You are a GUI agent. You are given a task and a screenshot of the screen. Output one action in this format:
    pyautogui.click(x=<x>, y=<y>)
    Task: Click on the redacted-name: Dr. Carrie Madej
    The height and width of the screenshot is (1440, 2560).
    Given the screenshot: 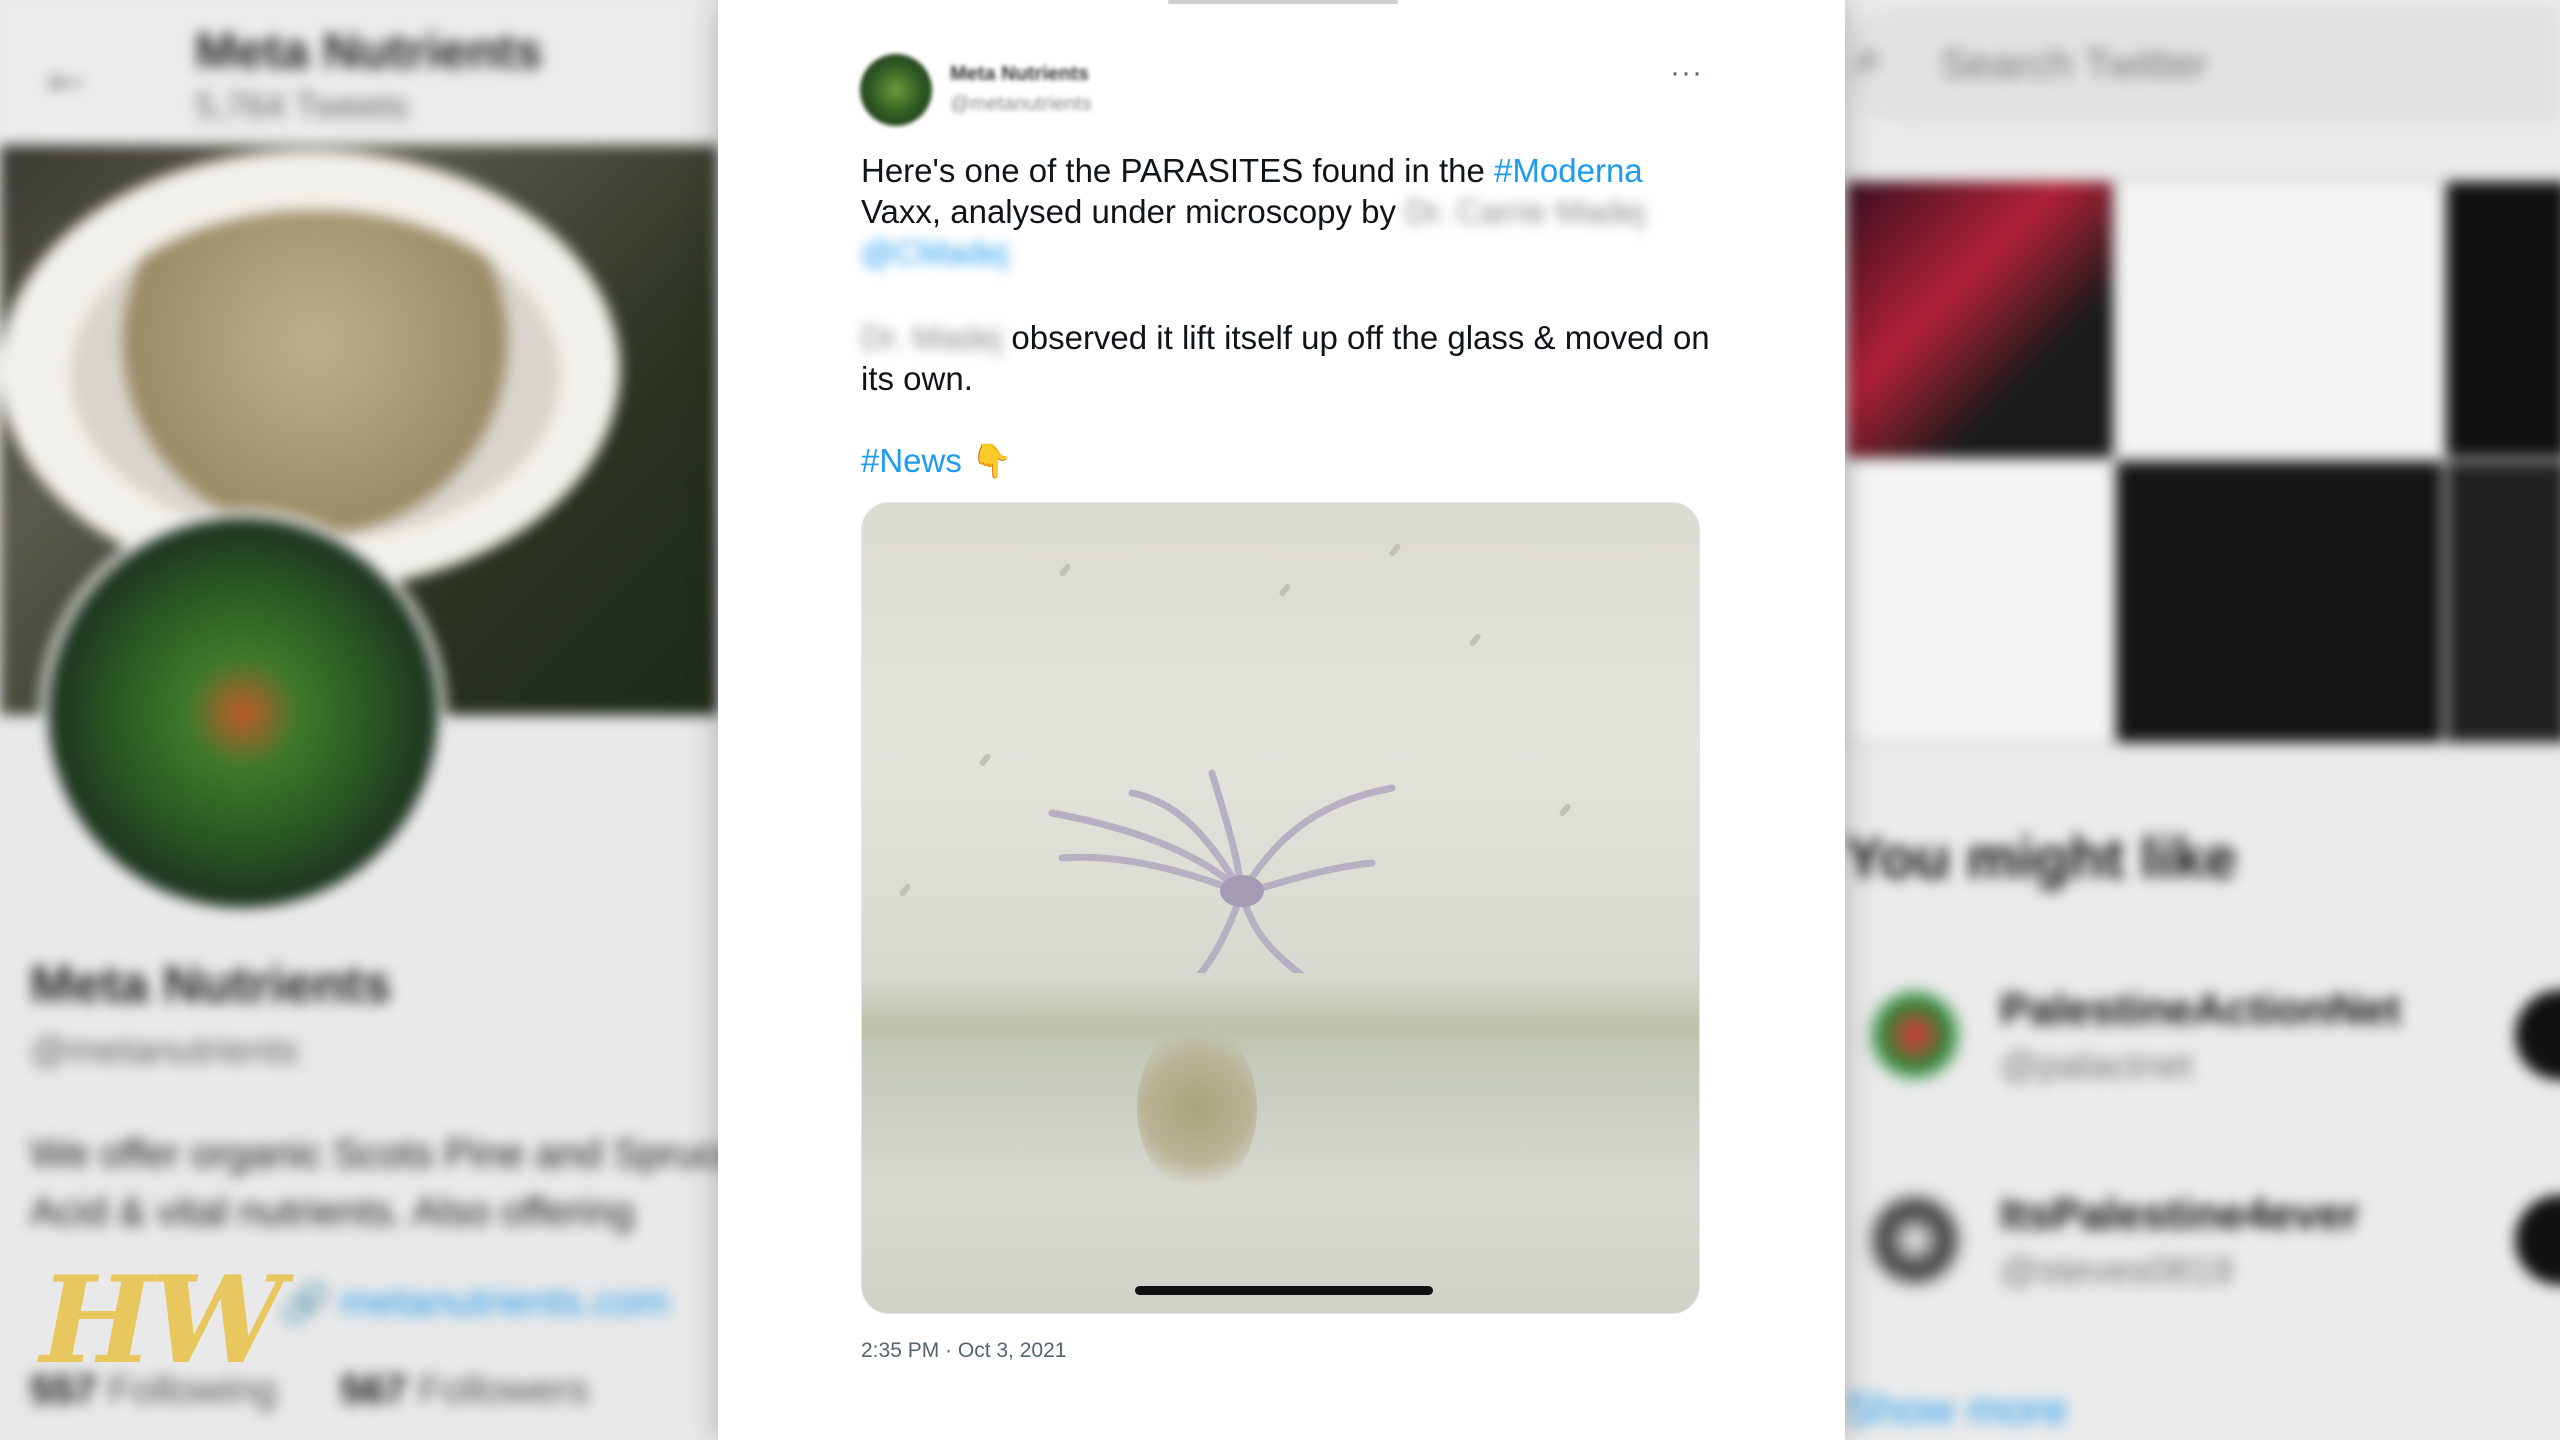 What is the action you would take?
    pyautogui.click(x=1525, y=211)
    